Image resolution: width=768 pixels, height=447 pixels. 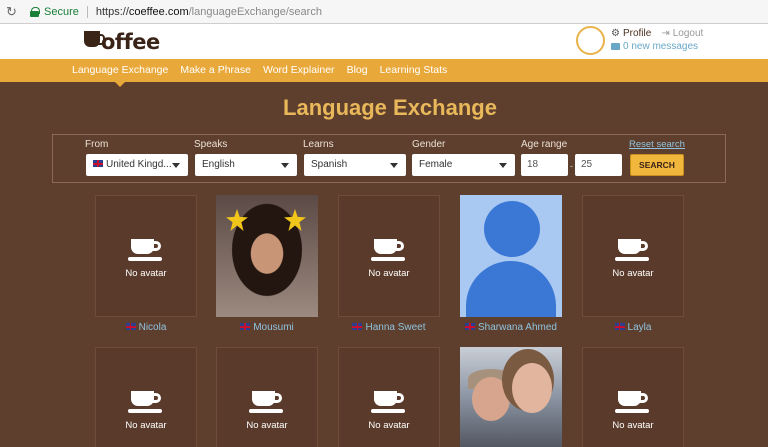 What do you see at coordinates (13, 11) in the screenshot?
I see `reload-icon: ↻` at bounding box center [13, 11].